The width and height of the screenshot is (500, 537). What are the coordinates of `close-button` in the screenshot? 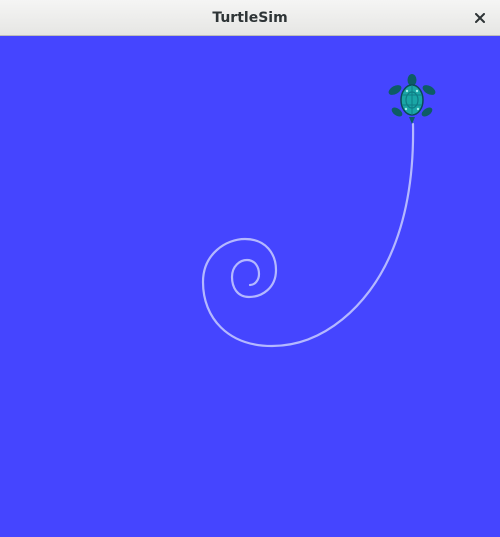 It's located at (480, 18).